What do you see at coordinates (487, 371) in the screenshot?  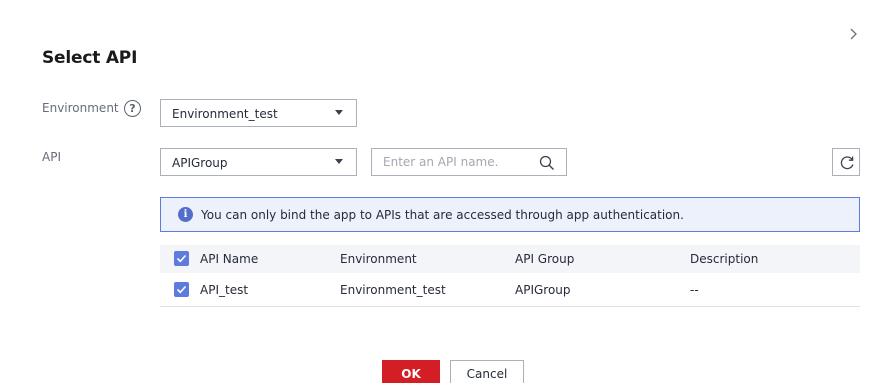 I see `cancel-button: Cancel` at bounding box center [487, 371].